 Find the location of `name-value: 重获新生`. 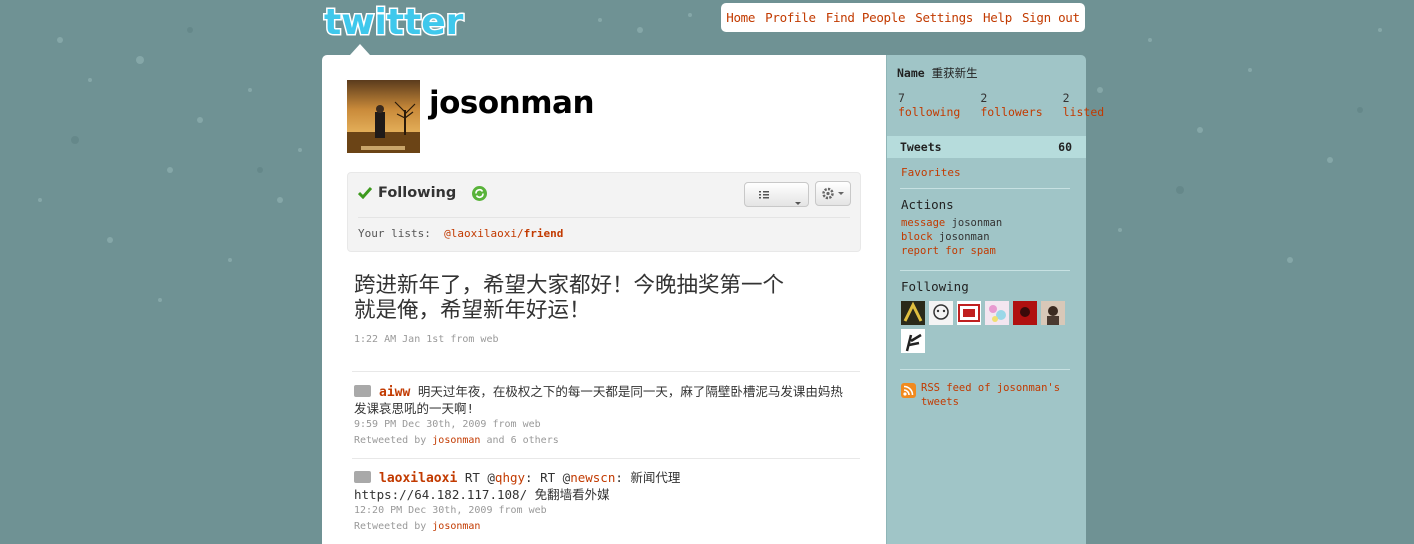

name-value: 重获新生 is located at coordinates (954, 73).